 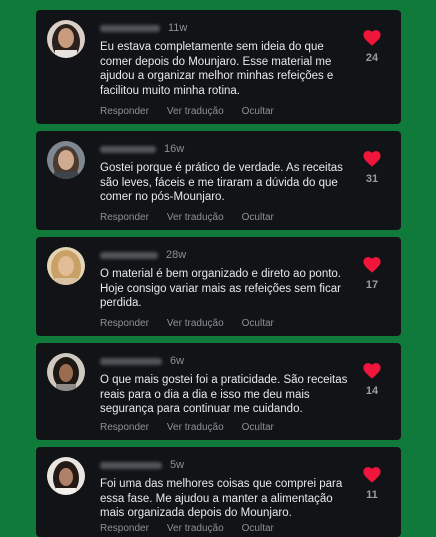 What do you see at coordinates (176, 255) in the screenshot?
I see `comment-time: 28w` at bounding box center [176, 255].